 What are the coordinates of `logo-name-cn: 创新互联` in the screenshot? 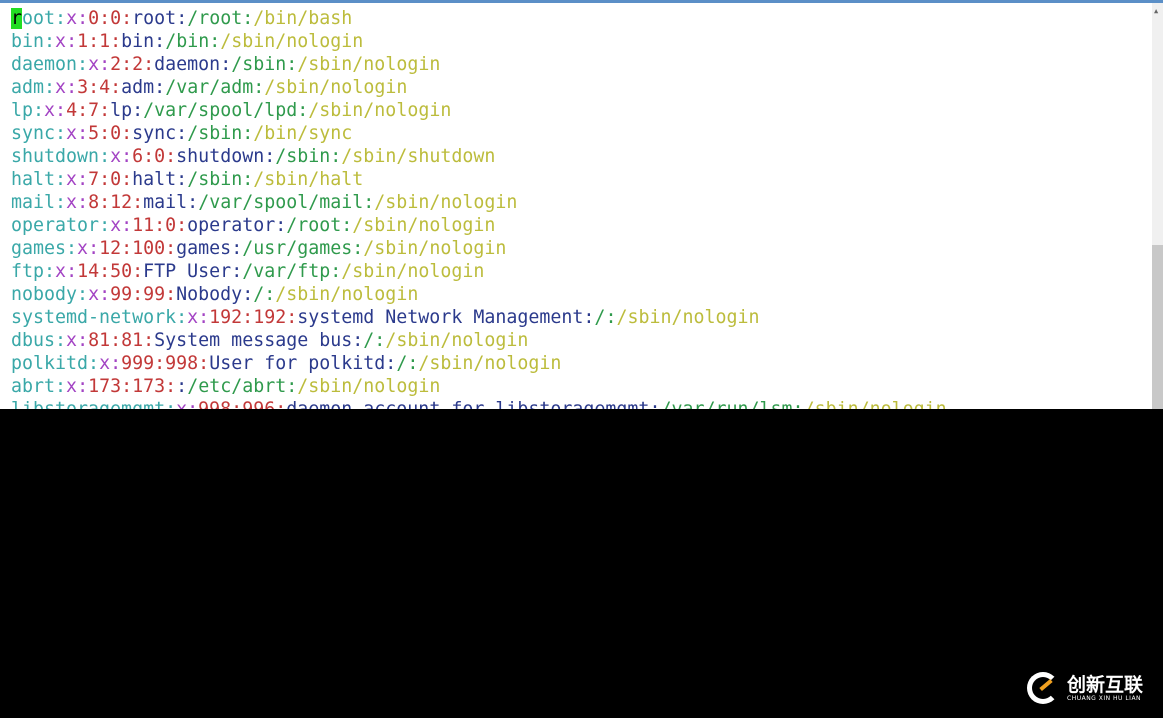 It's located at (1105, 684).